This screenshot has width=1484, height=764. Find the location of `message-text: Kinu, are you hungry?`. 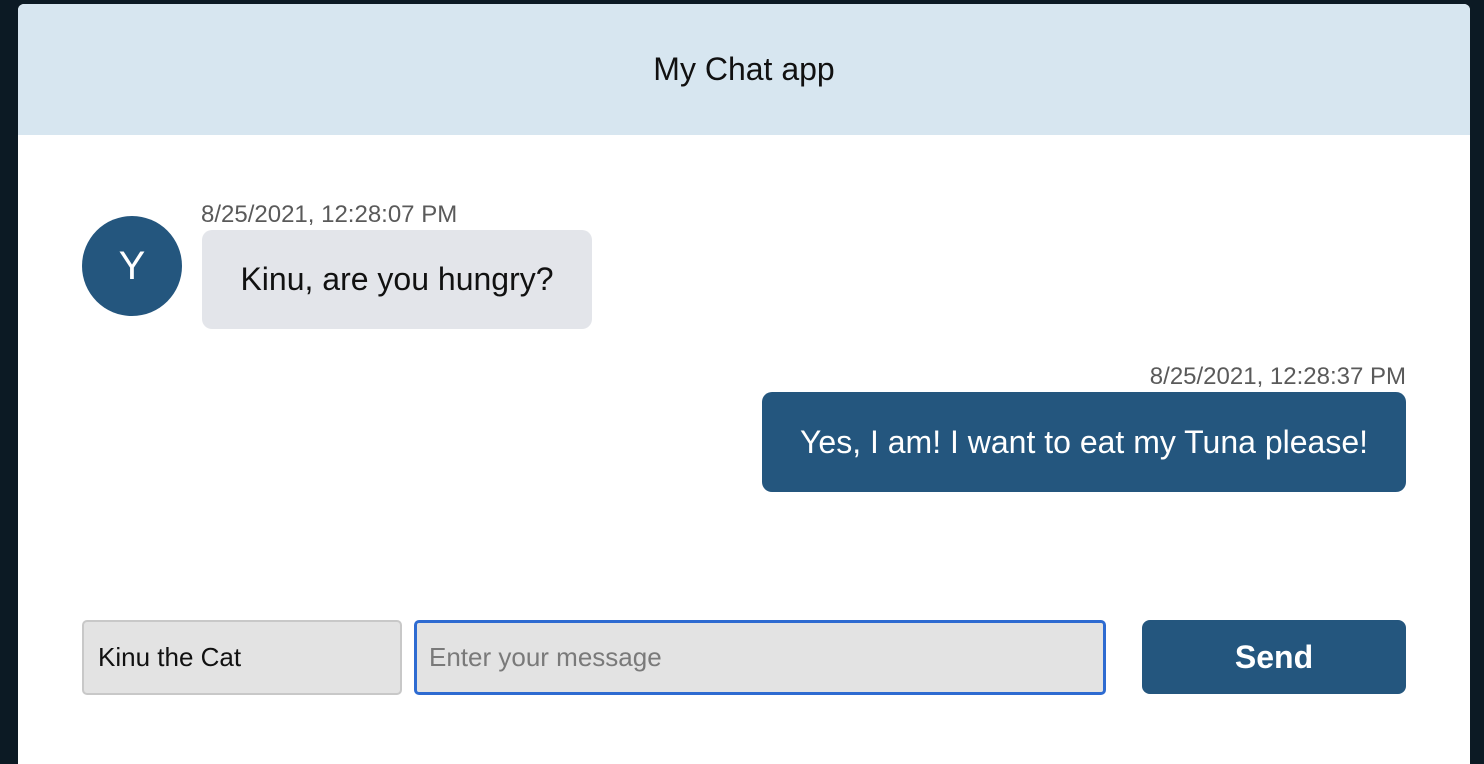

message-text: Kinu, are you hungry? is located at coordinates (397, 279).